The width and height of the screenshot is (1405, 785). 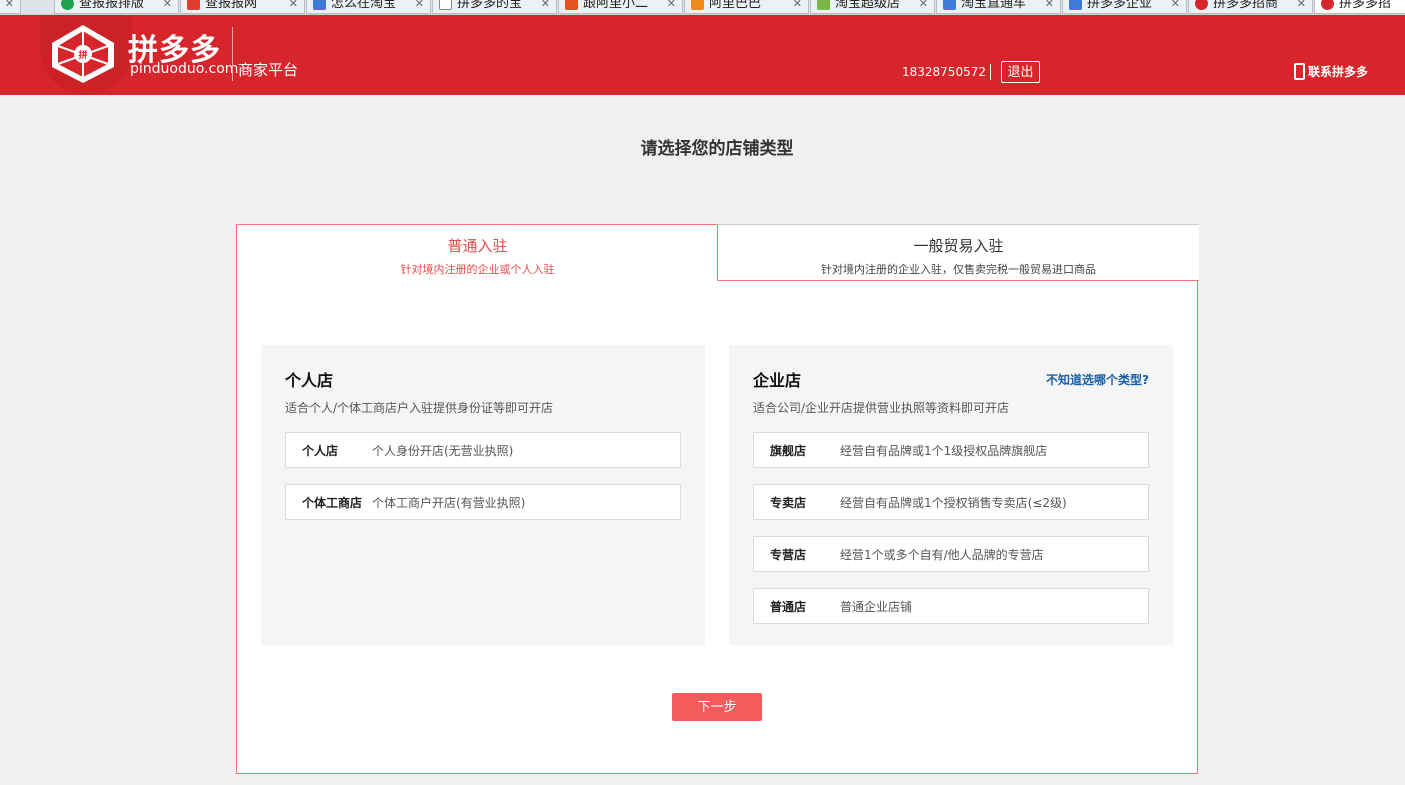 I want to click on browser-tab-label: 查报报排版, so click(x=112, y=5).